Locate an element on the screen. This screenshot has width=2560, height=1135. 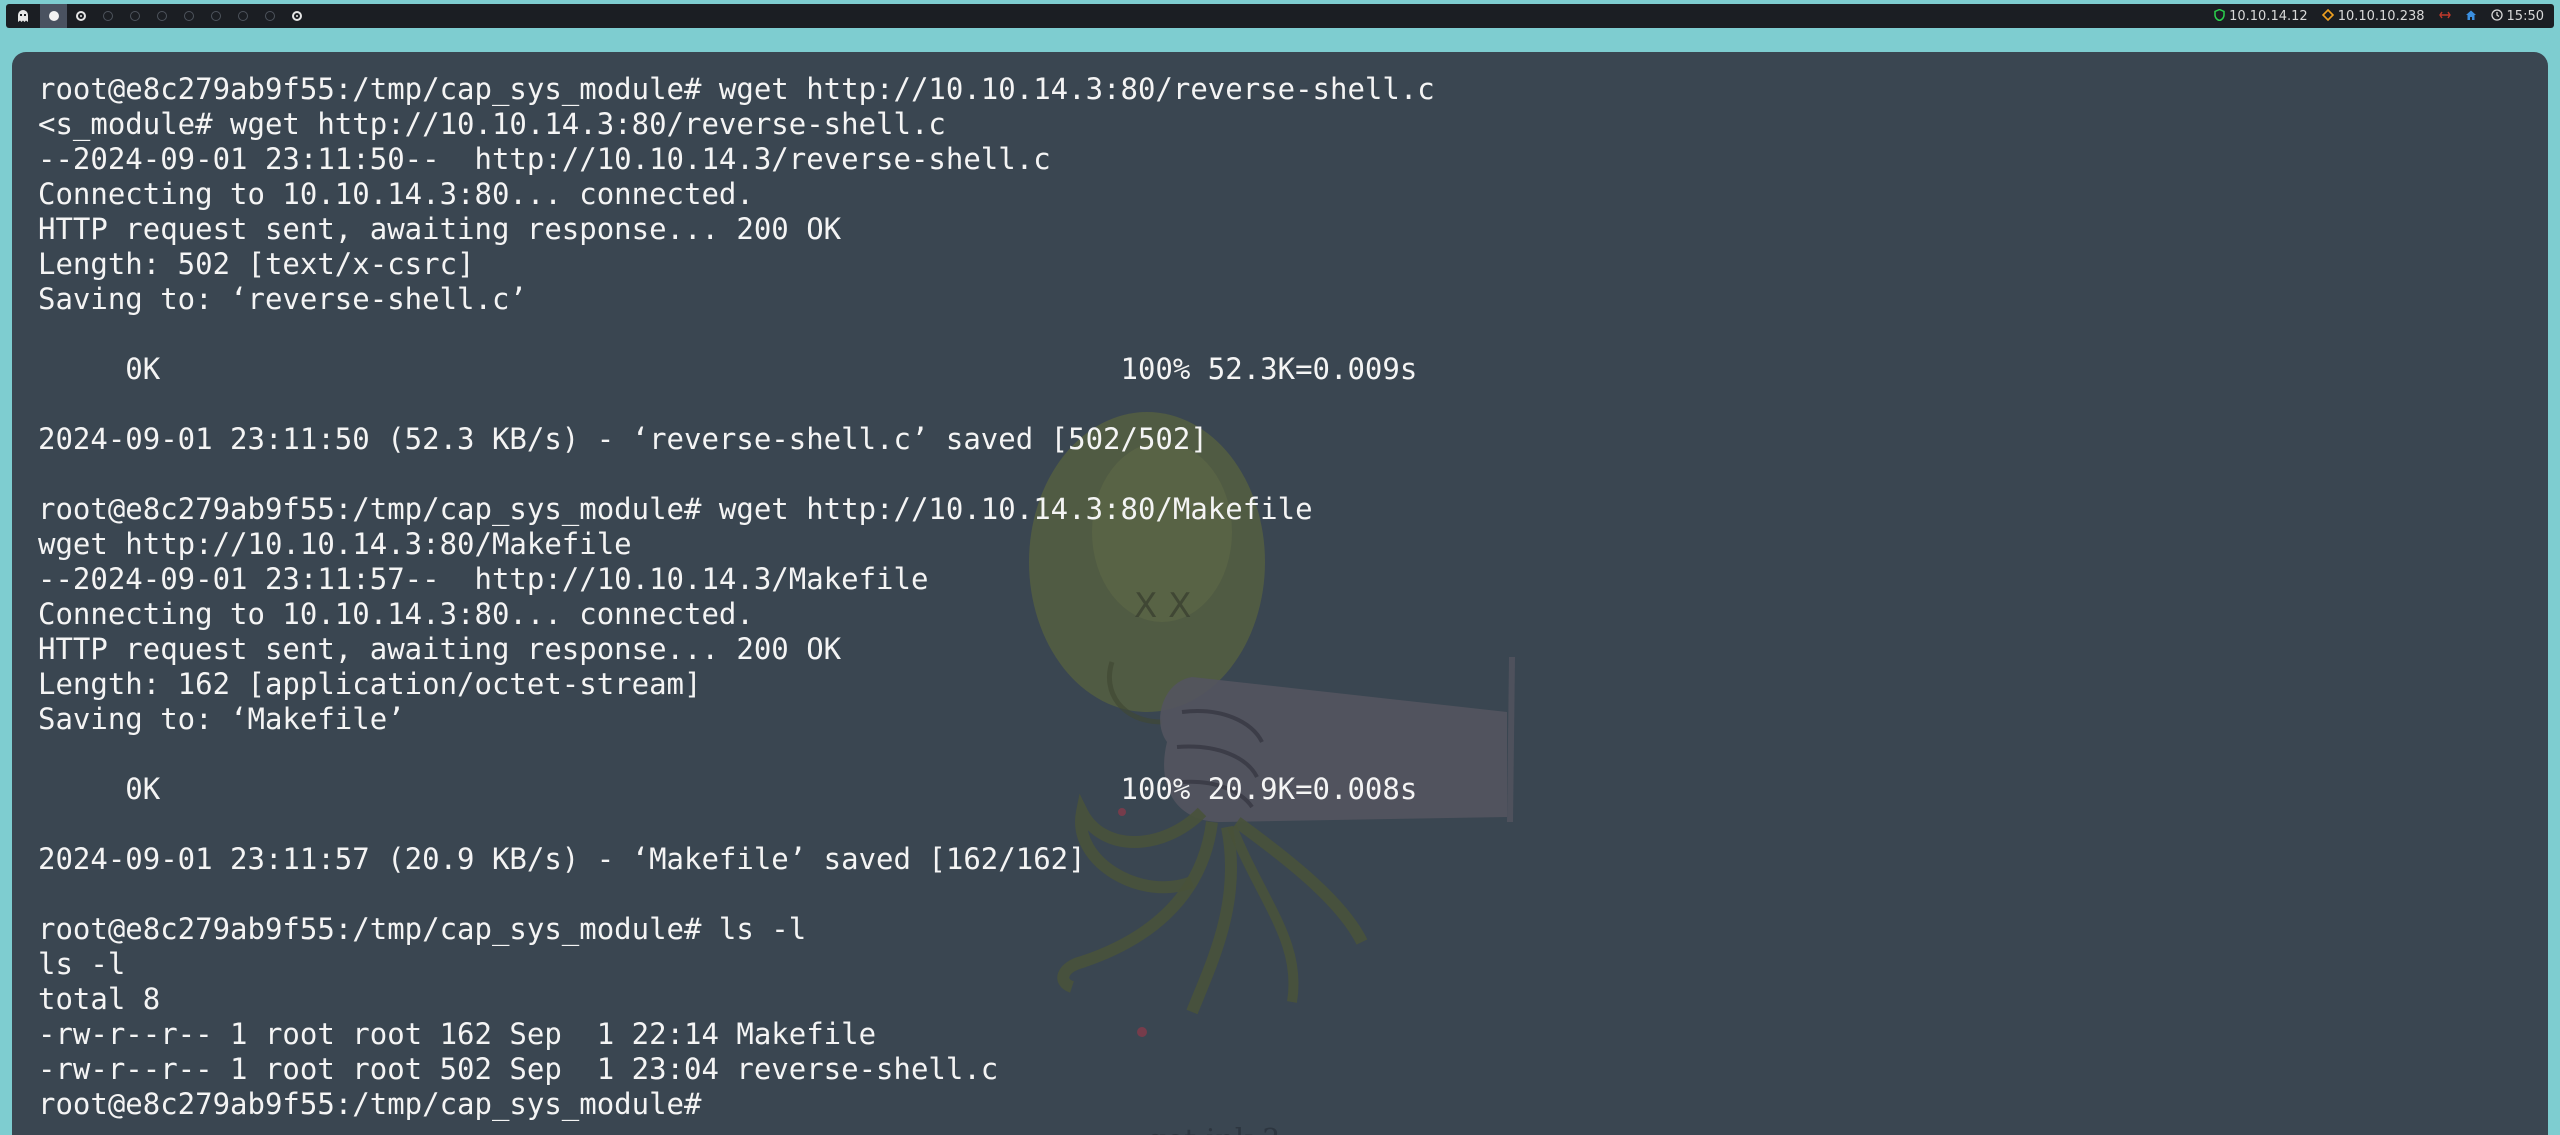
workspace-7-indicator is located at coordinates (215, 16).